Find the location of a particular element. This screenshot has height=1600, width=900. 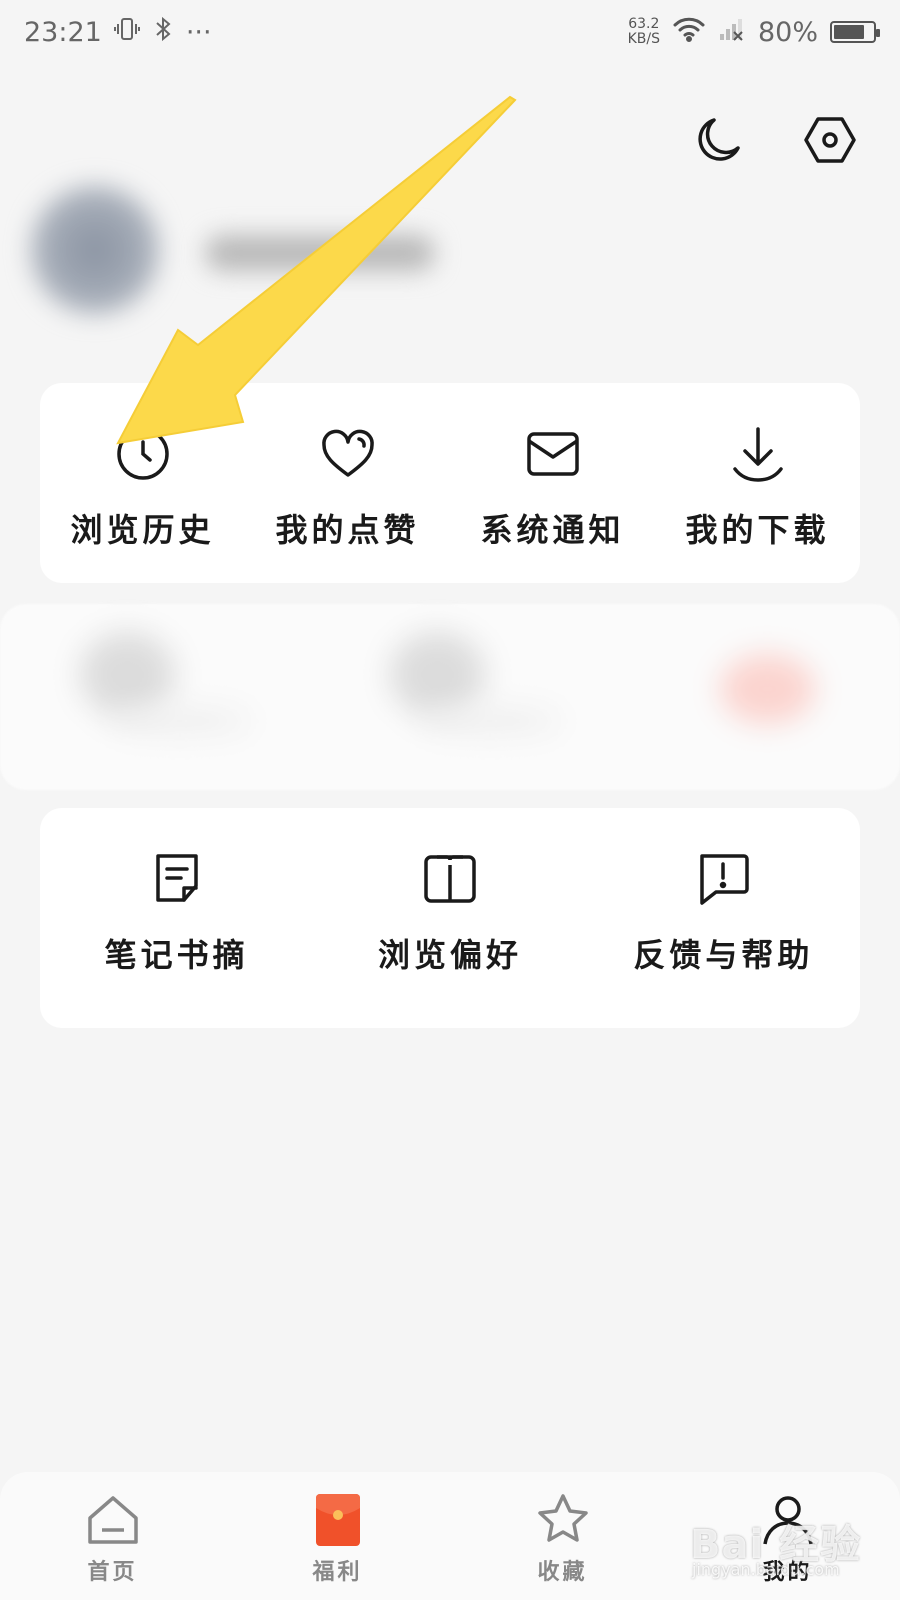

user-name is located at coordinates (320, 253).